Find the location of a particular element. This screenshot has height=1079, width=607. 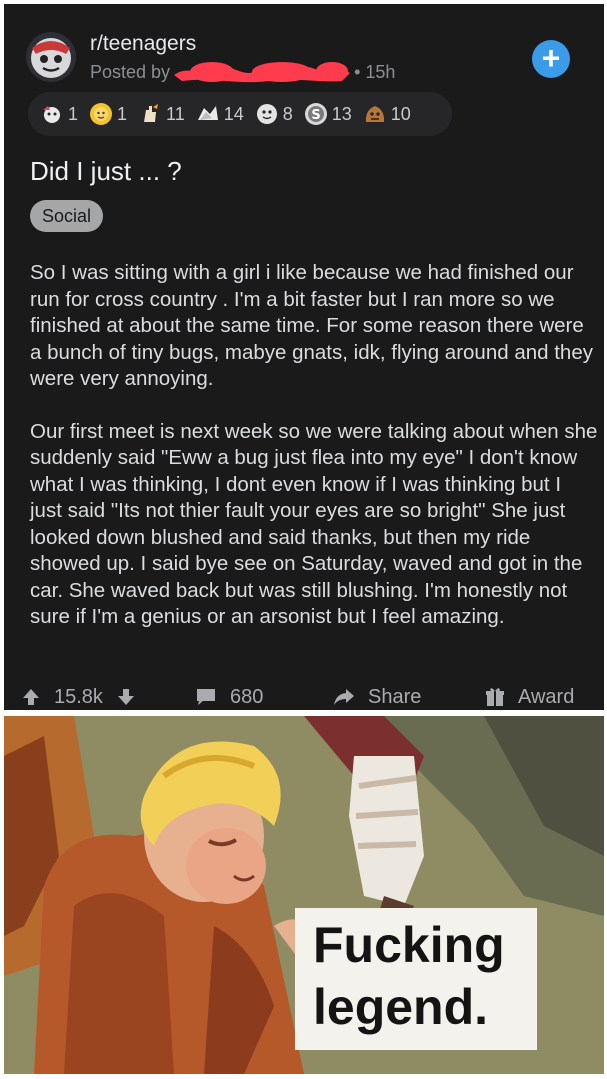

award-wholesome-icon is located at coordinates (207, 113).